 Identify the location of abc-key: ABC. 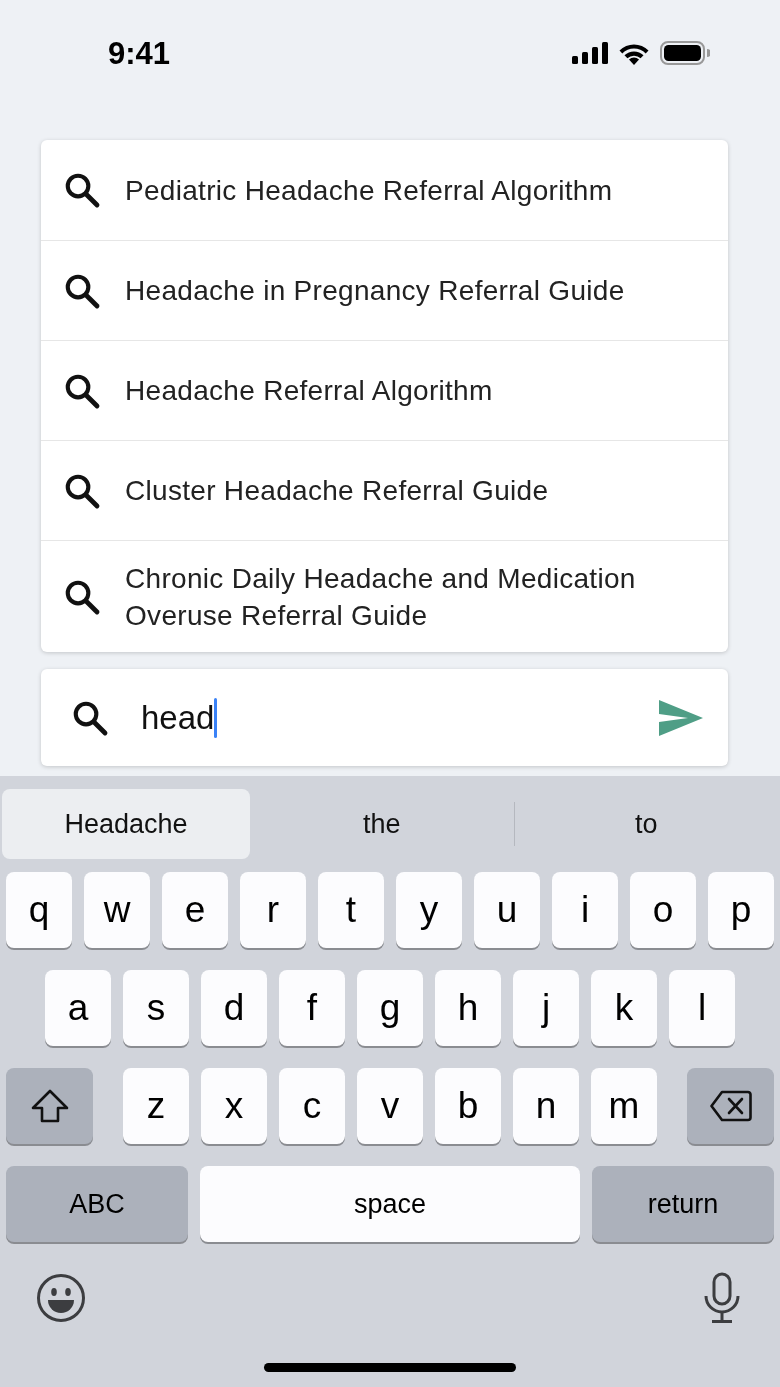
(97, 1204).